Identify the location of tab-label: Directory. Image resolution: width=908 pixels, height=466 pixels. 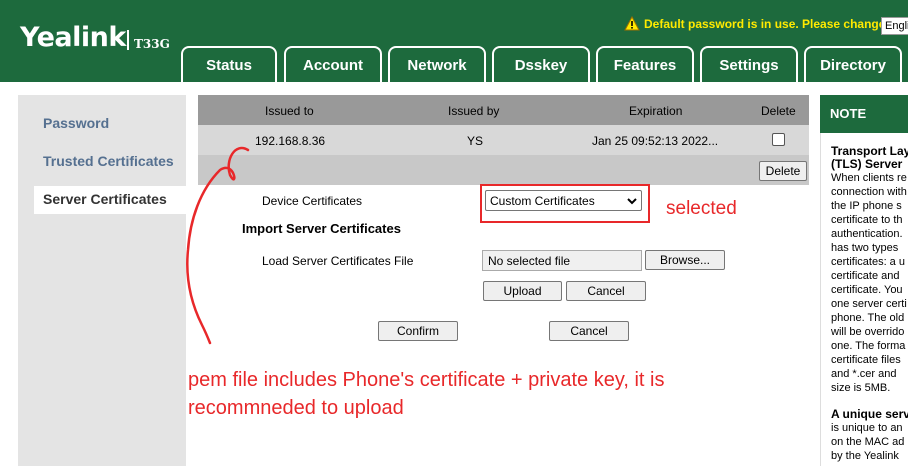
(853, 65).